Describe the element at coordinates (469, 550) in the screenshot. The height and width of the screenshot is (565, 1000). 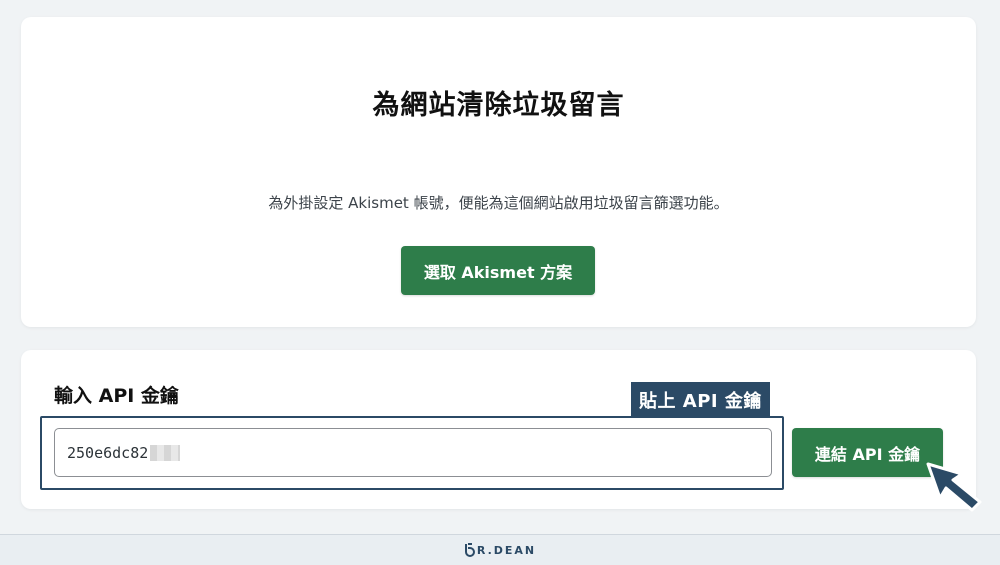
I see `brand-mark-icon` at that location.